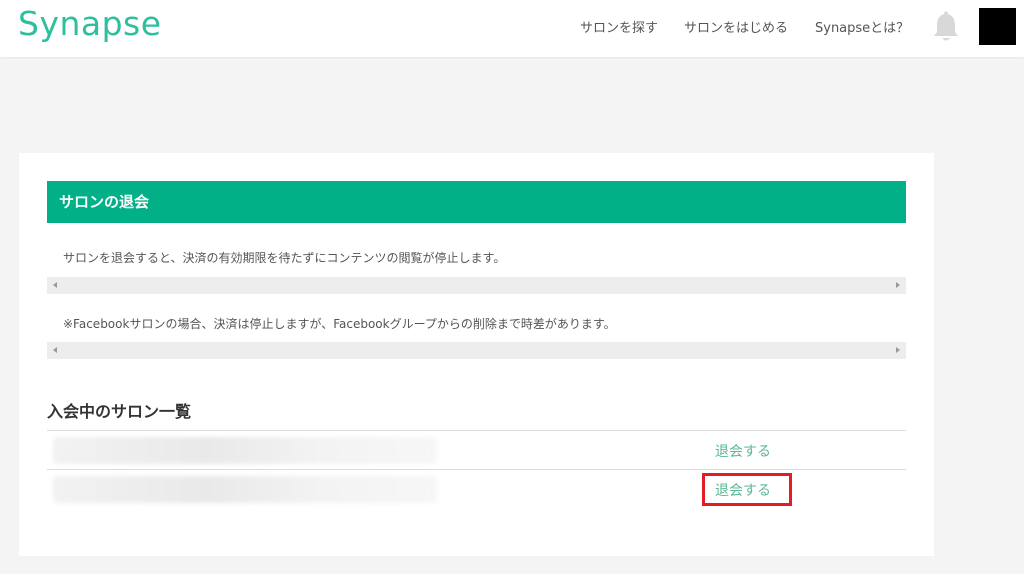  What do you see at coordinates (90, 23) in the screenshot?
I see `synapse-logo: Synapse` at bounding box center [90, 23].